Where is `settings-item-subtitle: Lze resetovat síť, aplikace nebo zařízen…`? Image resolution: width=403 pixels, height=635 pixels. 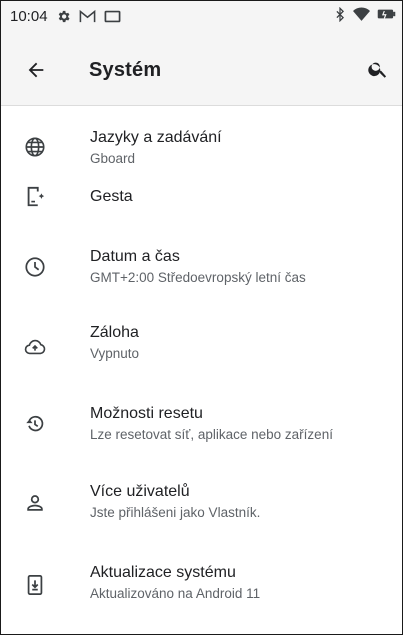
settings-item-subtitle: Lze resetovat síť, aplikace nebo zařízen… is located at coordinates (211, 434).